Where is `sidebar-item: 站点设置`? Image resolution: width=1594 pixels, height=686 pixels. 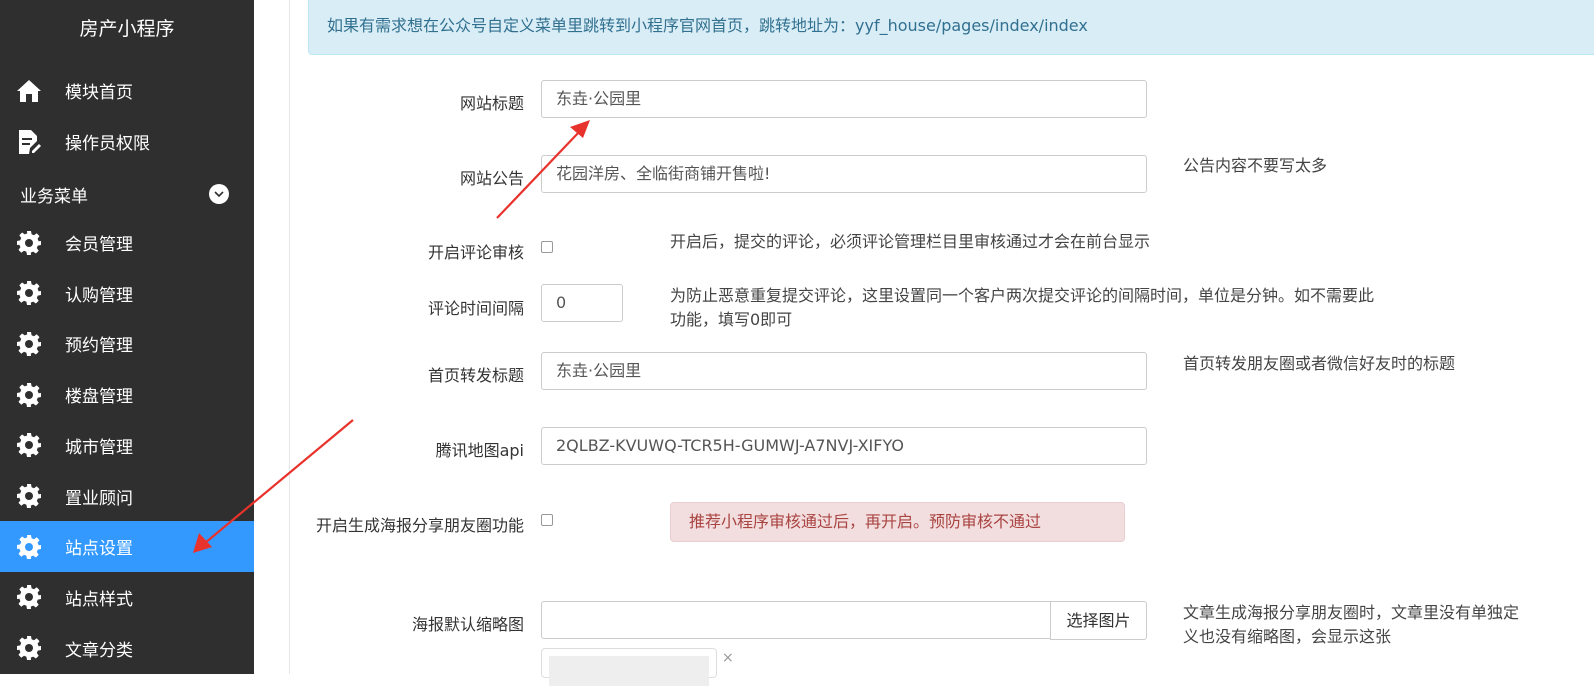 sidebar-item: 站点设置 is located at coordinates (127, 547).